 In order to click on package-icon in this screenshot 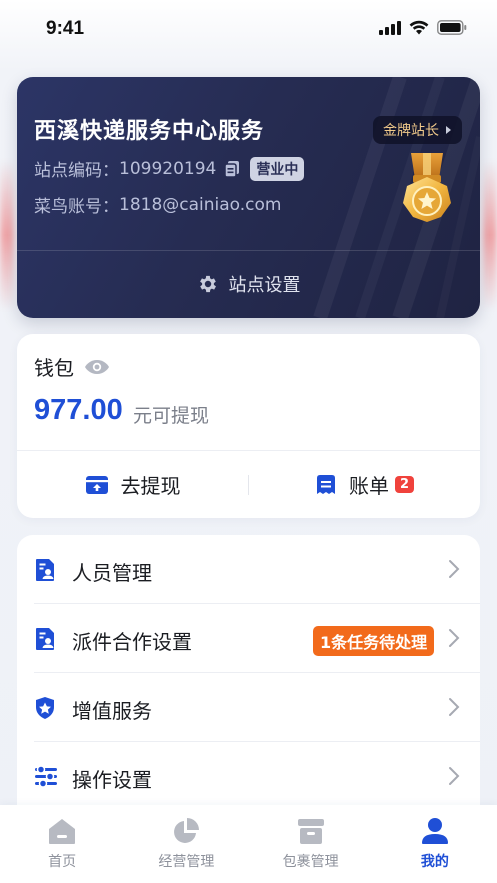, I will do `click(310, 831)`.